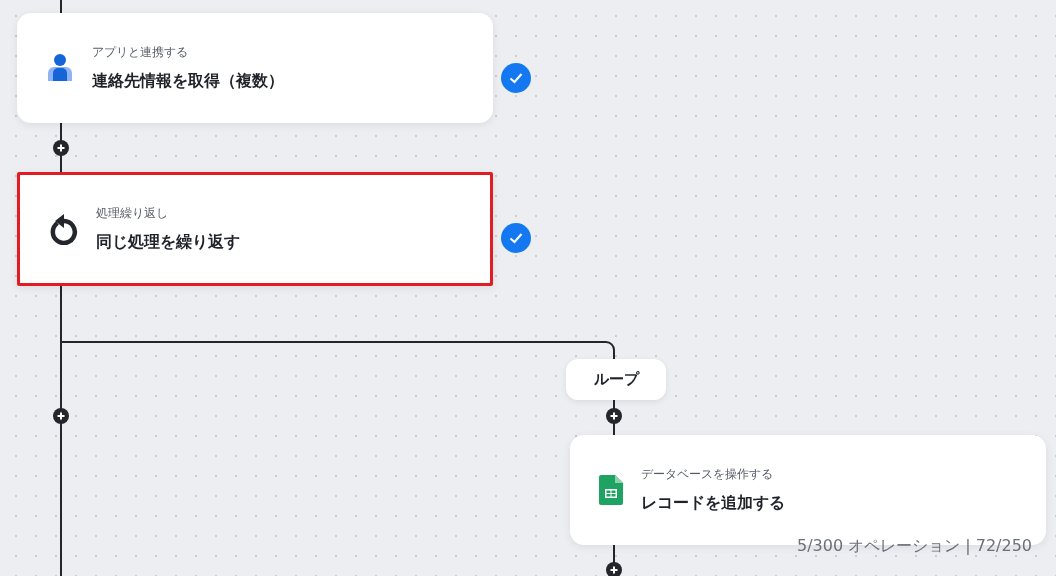  I want to click on step-title: 連絡先情報を取得（複数）, so click(188, 81).